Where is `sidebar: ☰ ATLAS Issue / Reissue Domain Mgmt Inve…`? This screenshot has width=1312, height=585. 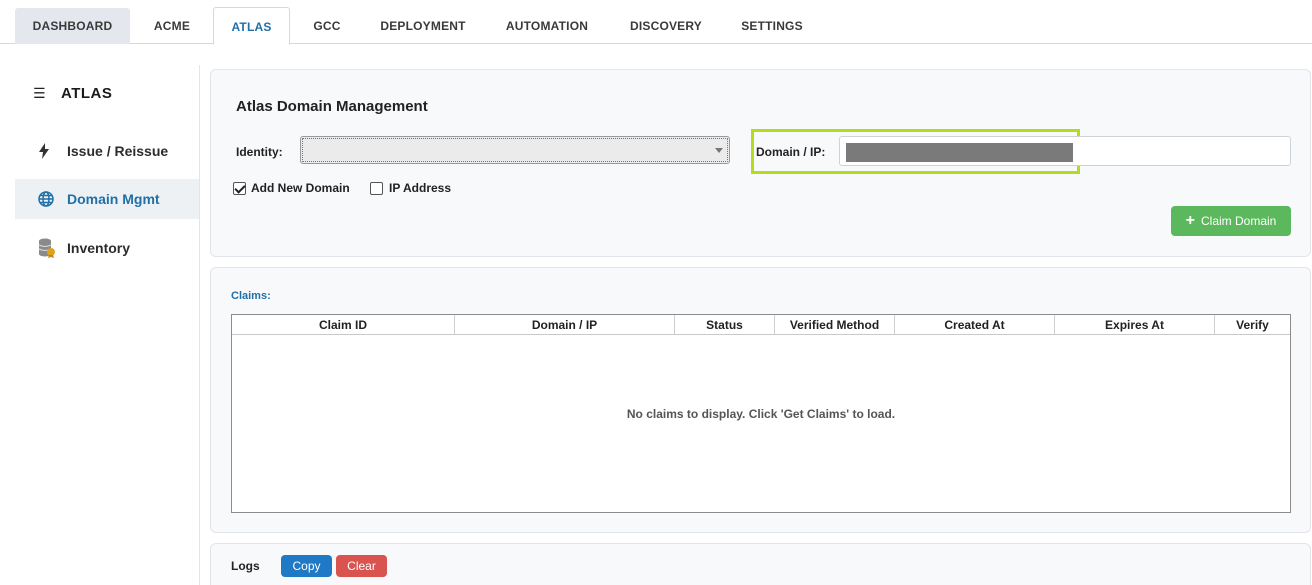
sidebar: ☰ ATLAS Issue / Reissue Domain Mgmt Inve… is located at coordinates (107, 325).